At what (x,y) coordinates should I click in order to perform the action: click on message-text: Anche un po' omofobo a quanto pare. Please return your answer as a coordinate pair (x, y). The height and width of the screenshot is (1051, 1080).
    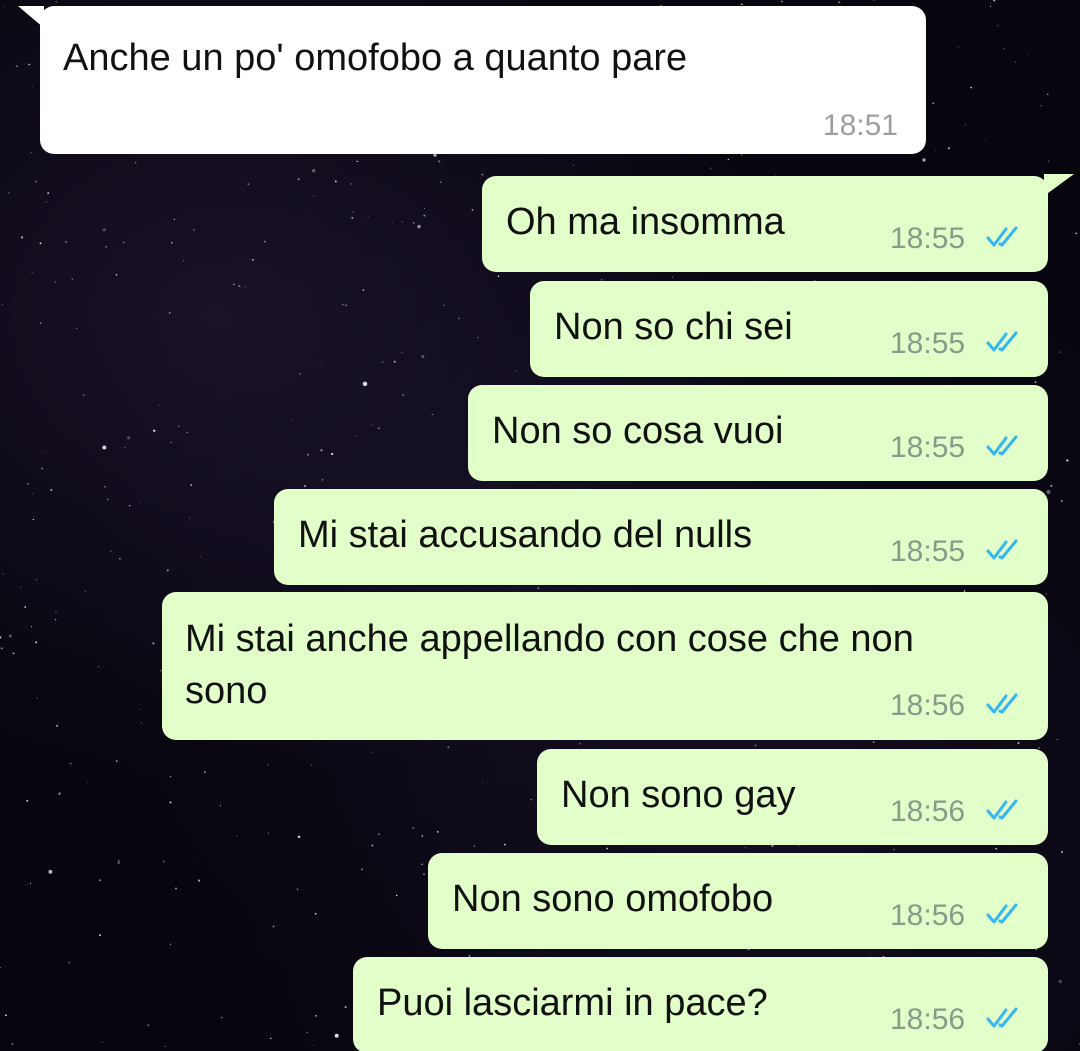
    Looking at the image, I should click on (375, 58).